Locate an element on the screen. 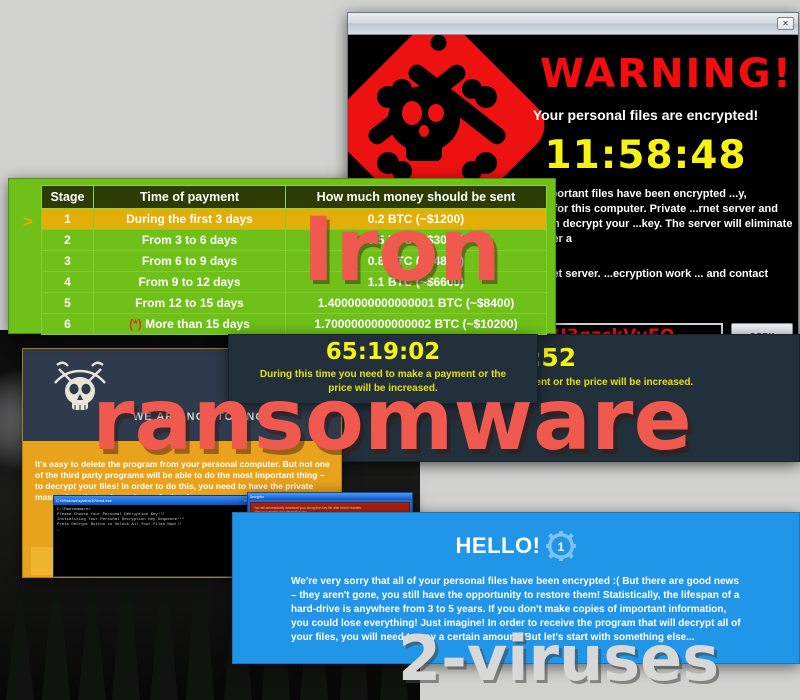  table-row: 4 From 9 to 12 days 1.1 BTC (~$6600) is located at coordinates (294, 282).